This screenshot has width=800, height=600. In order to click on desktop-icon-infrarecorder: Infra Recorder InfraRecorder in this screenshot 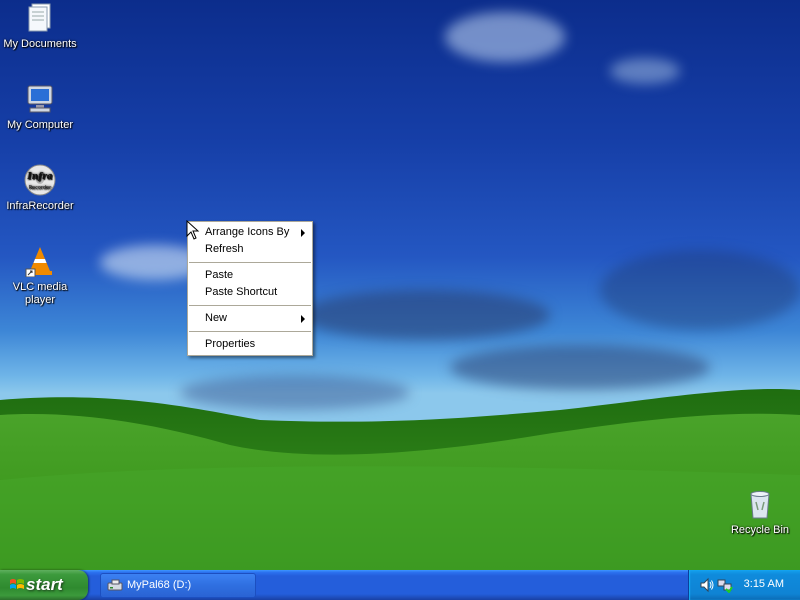, I will do `click(40, 188)`.